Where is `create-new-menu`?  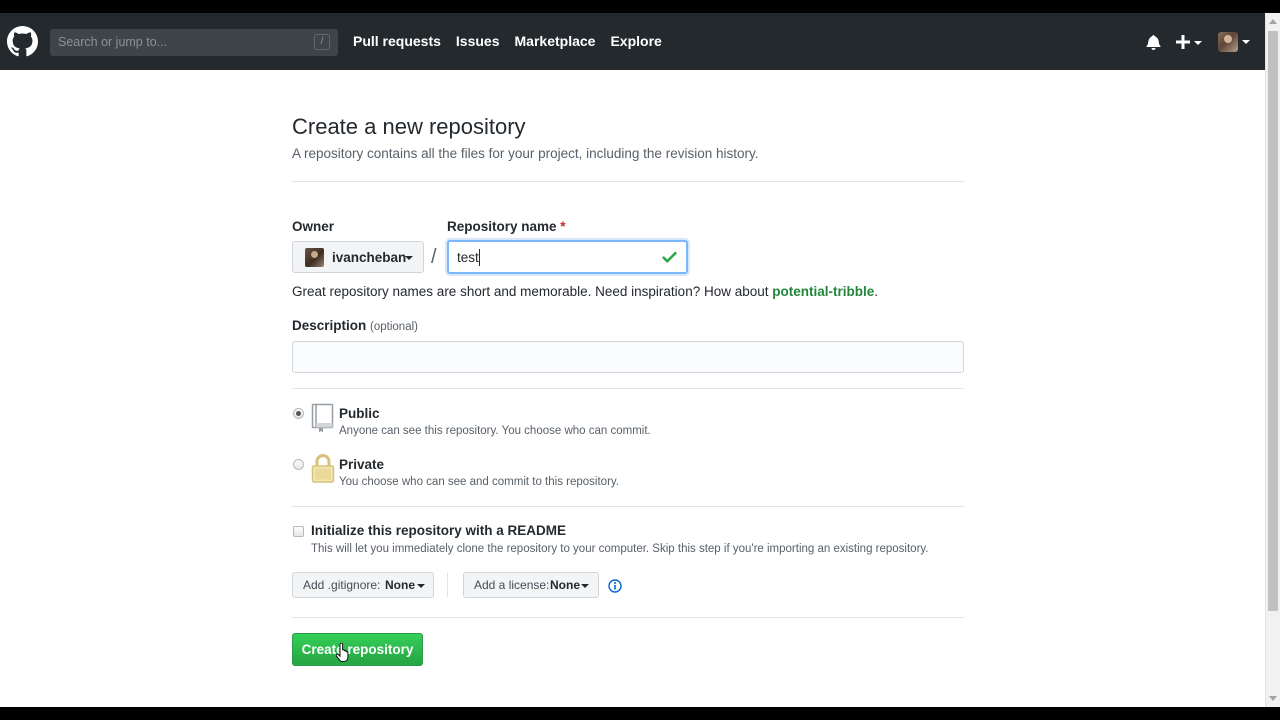 create-new-menu is located at coordinates (1190, 42).